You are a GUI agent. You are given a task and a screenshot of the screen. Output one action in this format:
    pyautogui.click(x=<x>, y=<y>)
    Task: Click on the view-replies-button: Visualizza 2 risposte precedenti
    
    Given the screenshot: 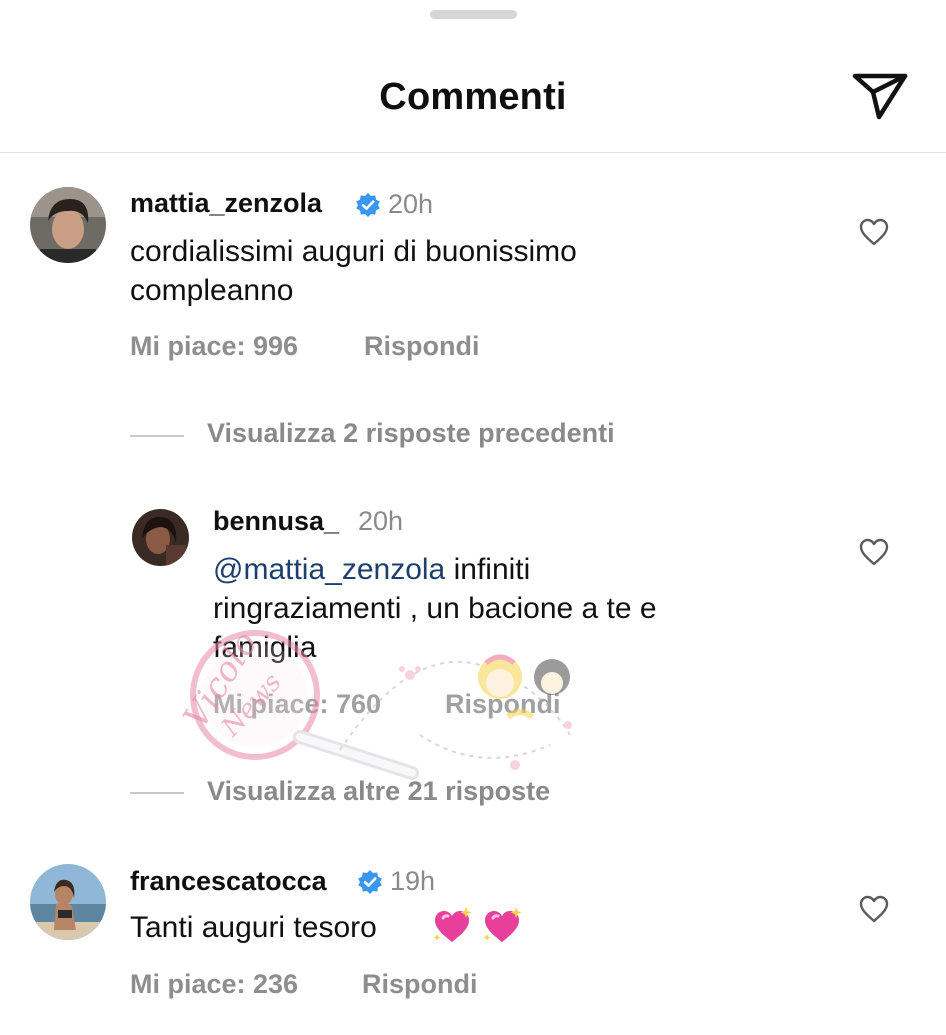 What is the action you would take?
    pyautogui.click(x=411, y=433)
    